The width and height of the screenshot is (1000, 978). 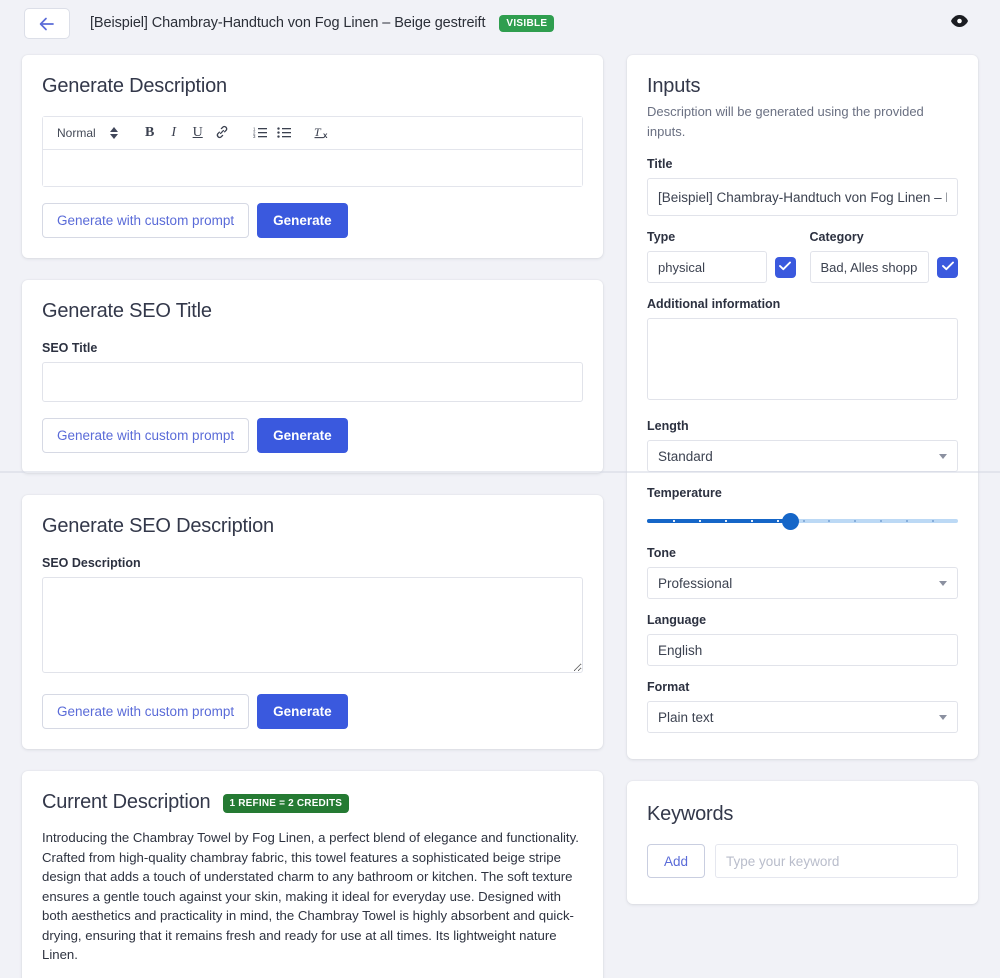 I want to click on tone-value: Professional, so click(x=695, y=583).